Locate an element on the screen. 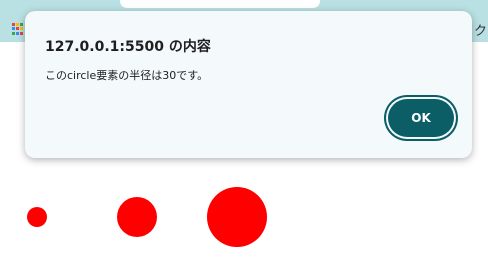  circle-medium is located at coordinates (137, 217).